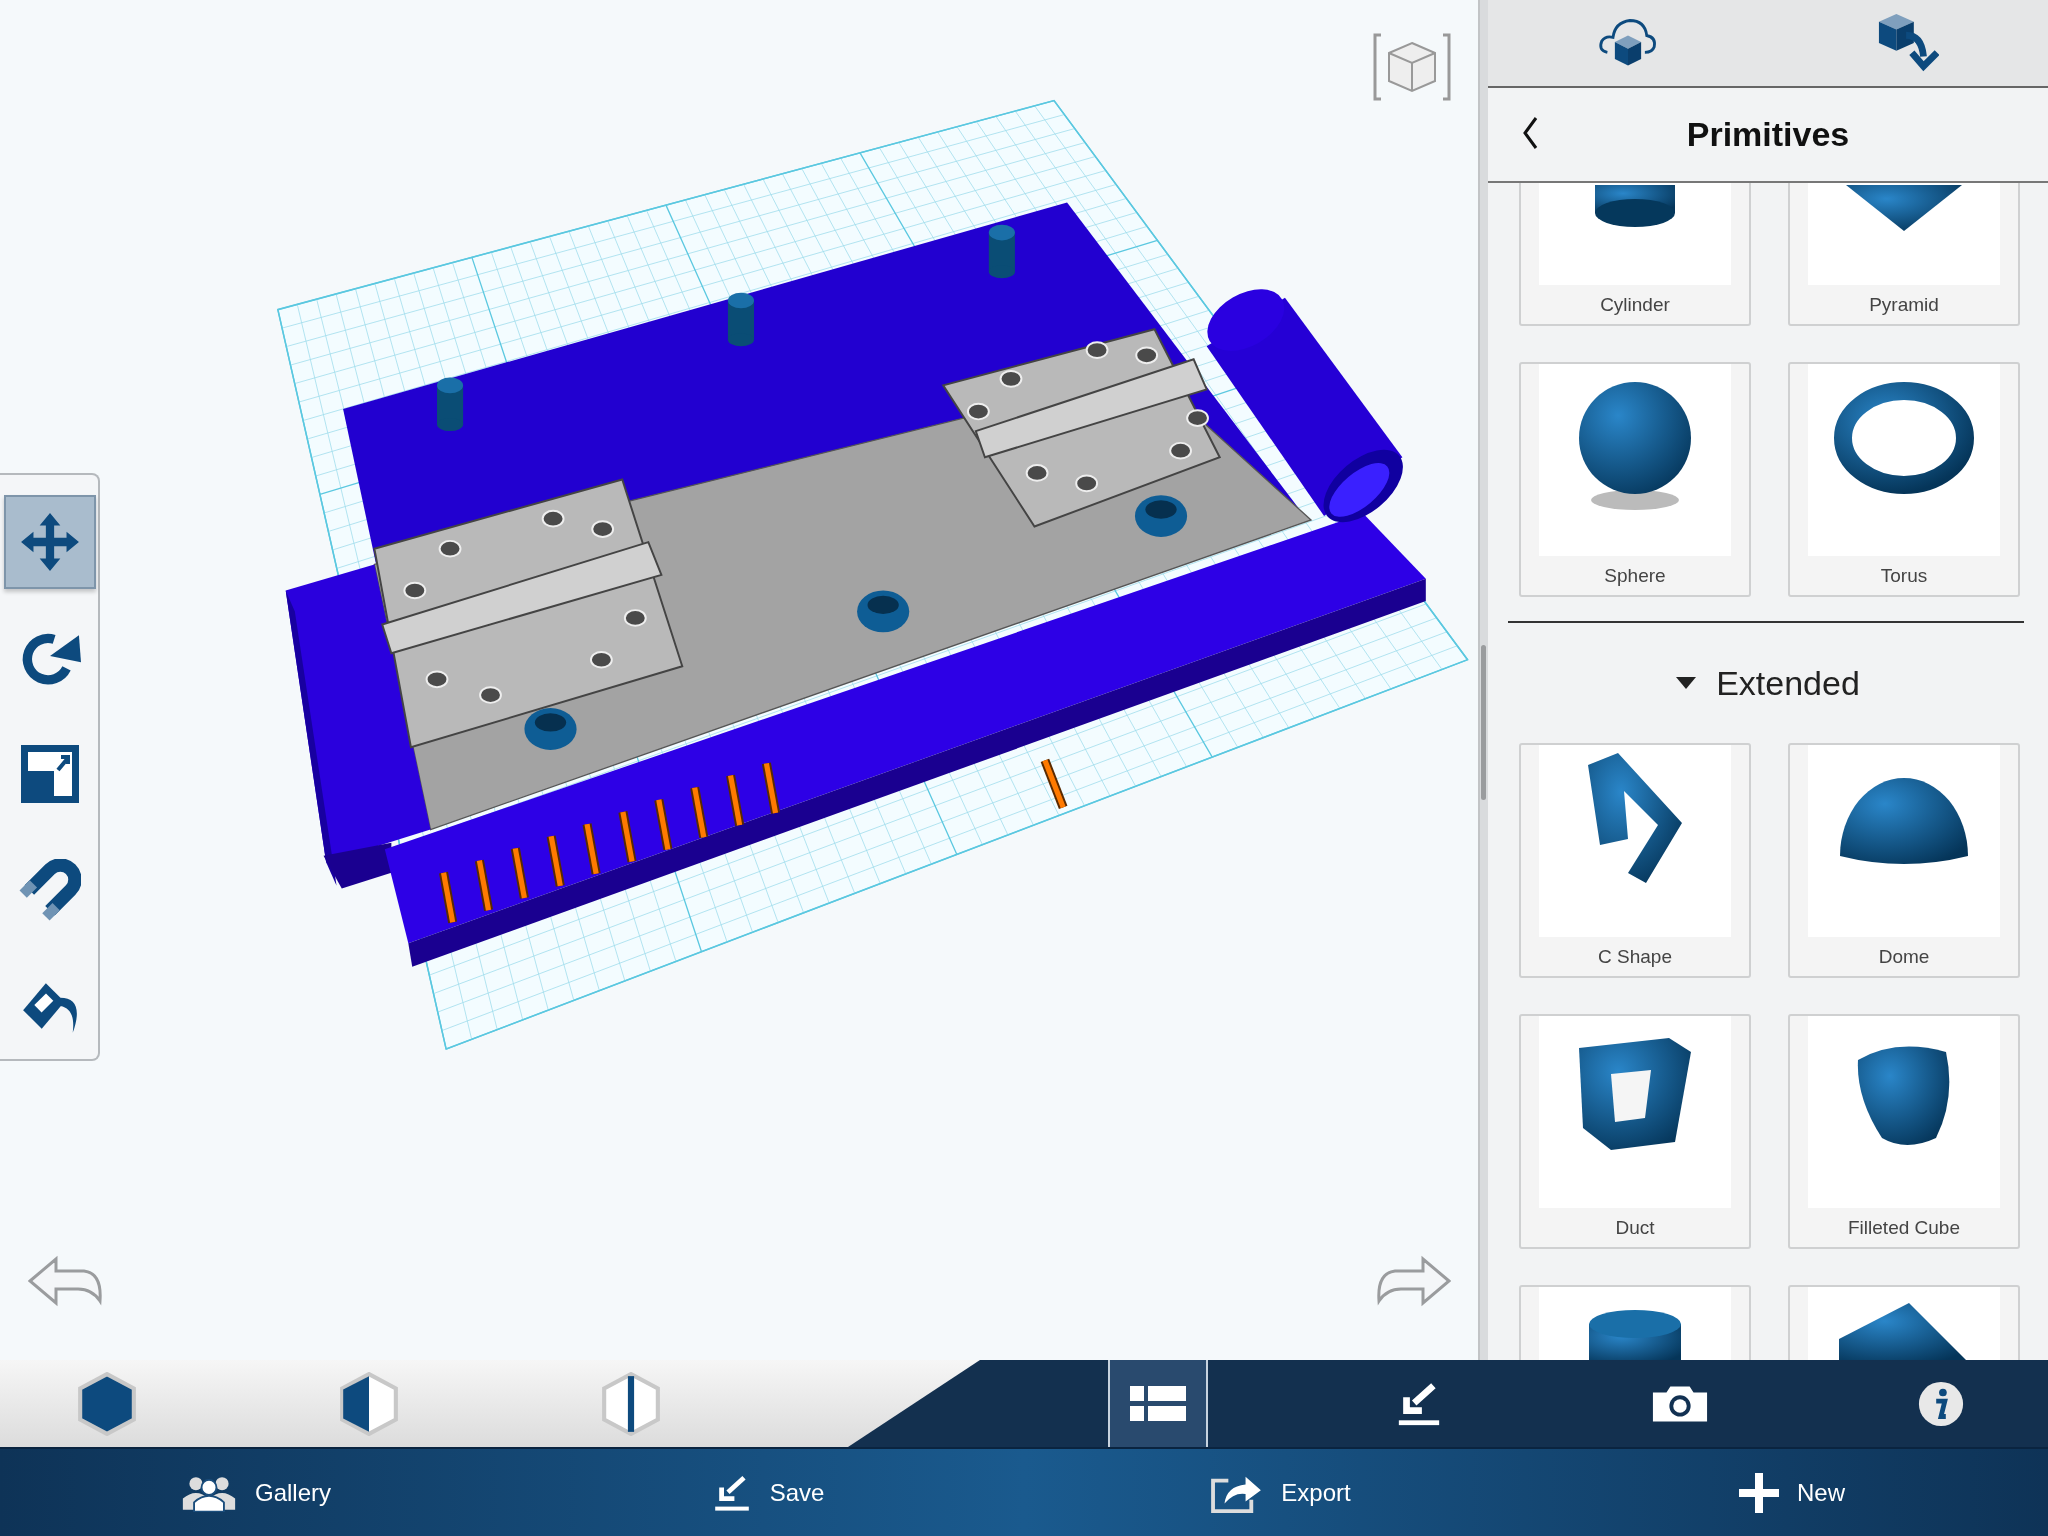 The image size is (2048, 1536). What do you see at coordinates (1788, 683) in the screenshot?
I see `section-title: Extended` at bounding box center [1788, 683].